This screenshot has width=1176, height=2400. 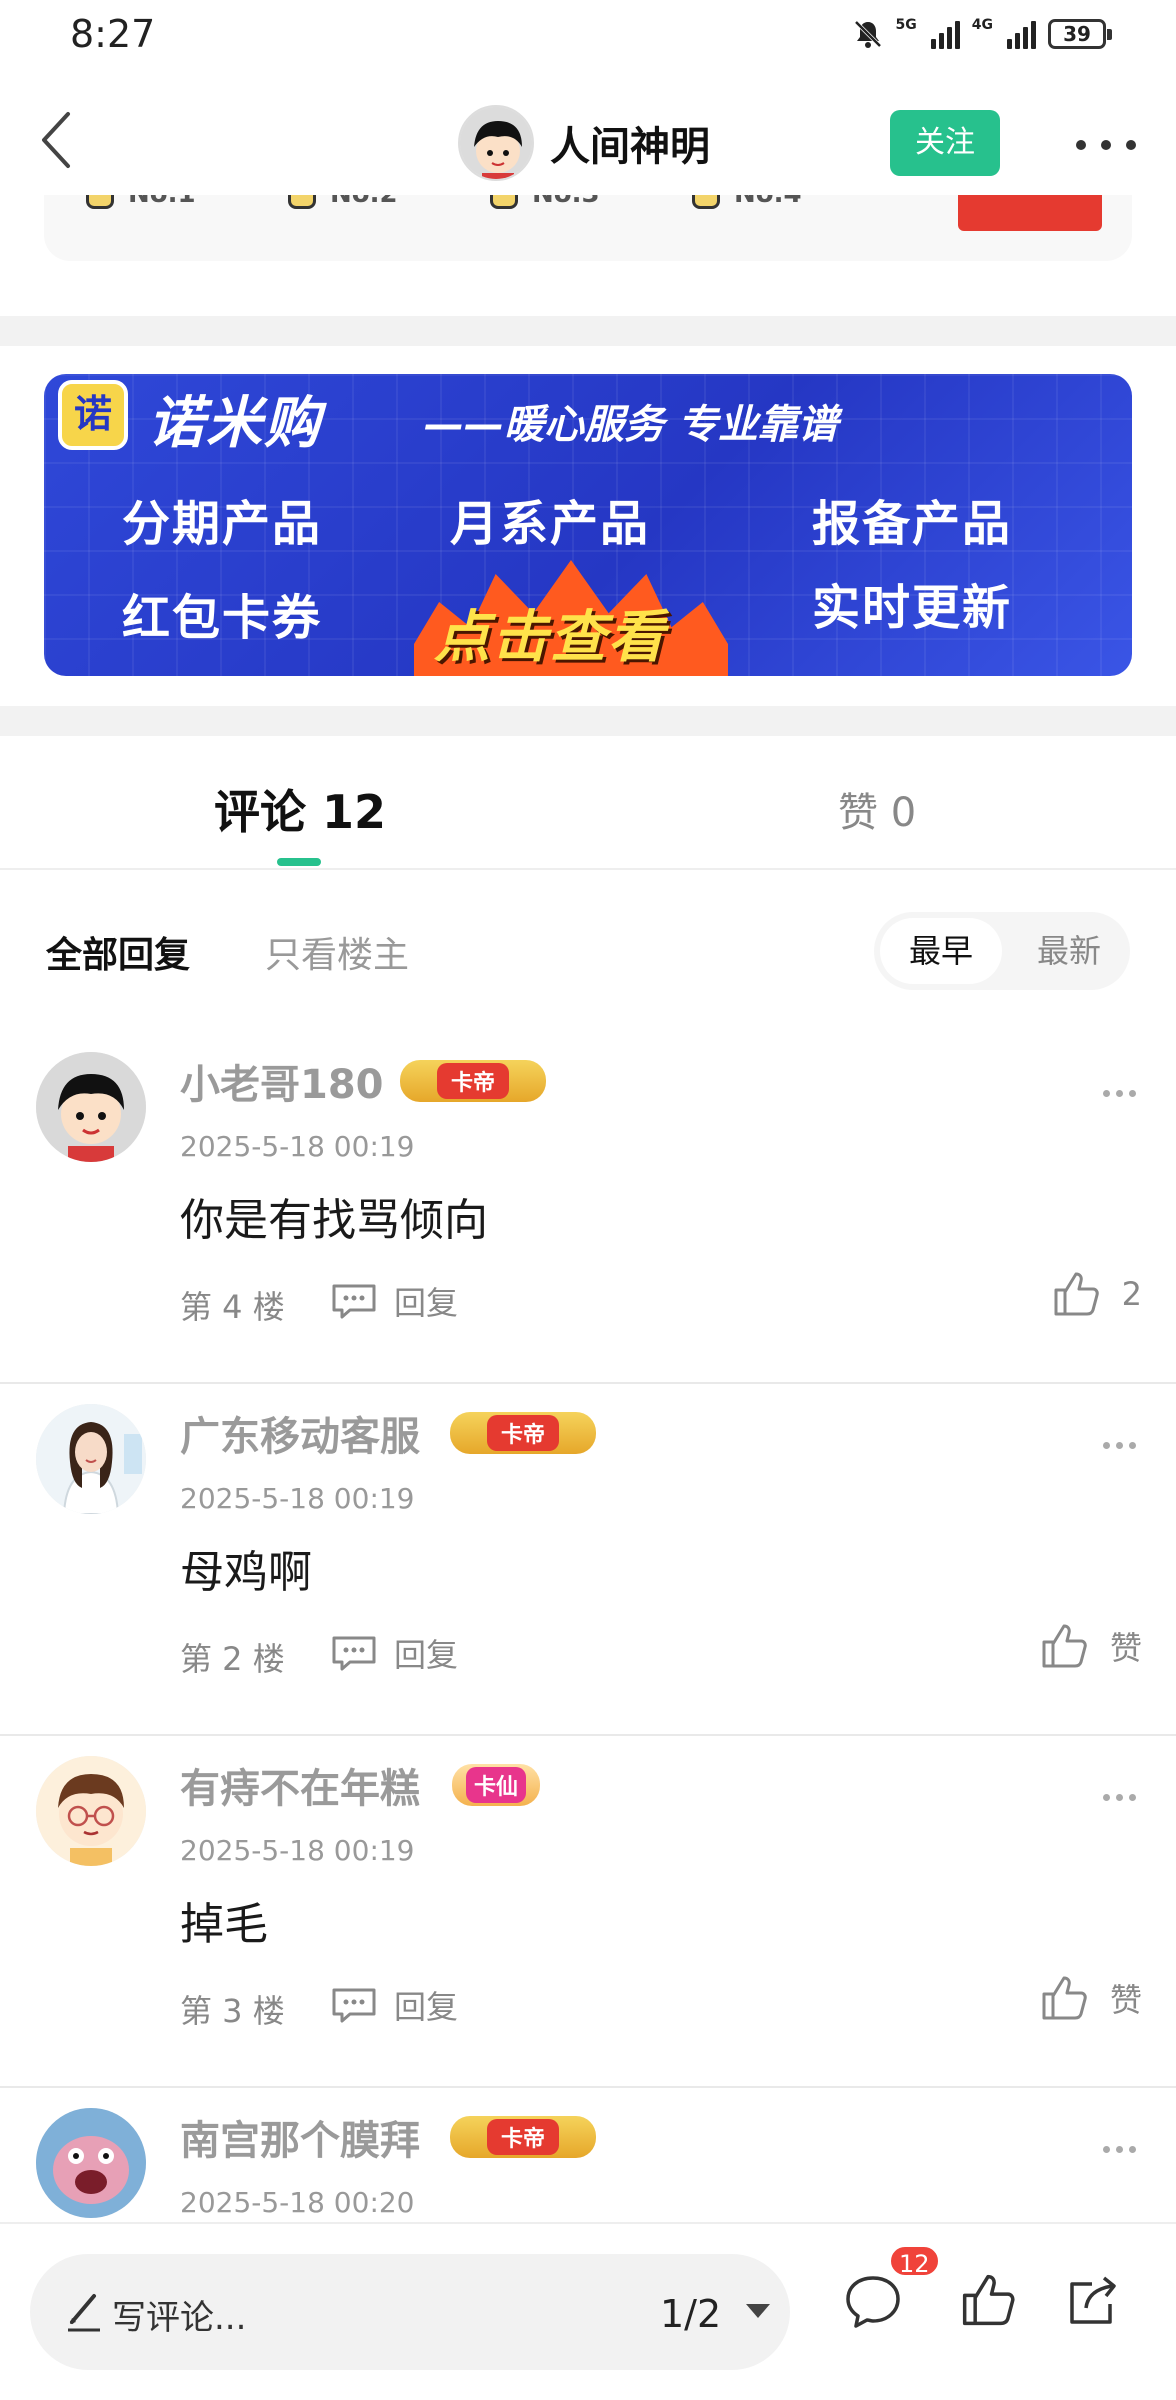 I want to click on cartoon-creature-icon, so click(x=91, y=2163).